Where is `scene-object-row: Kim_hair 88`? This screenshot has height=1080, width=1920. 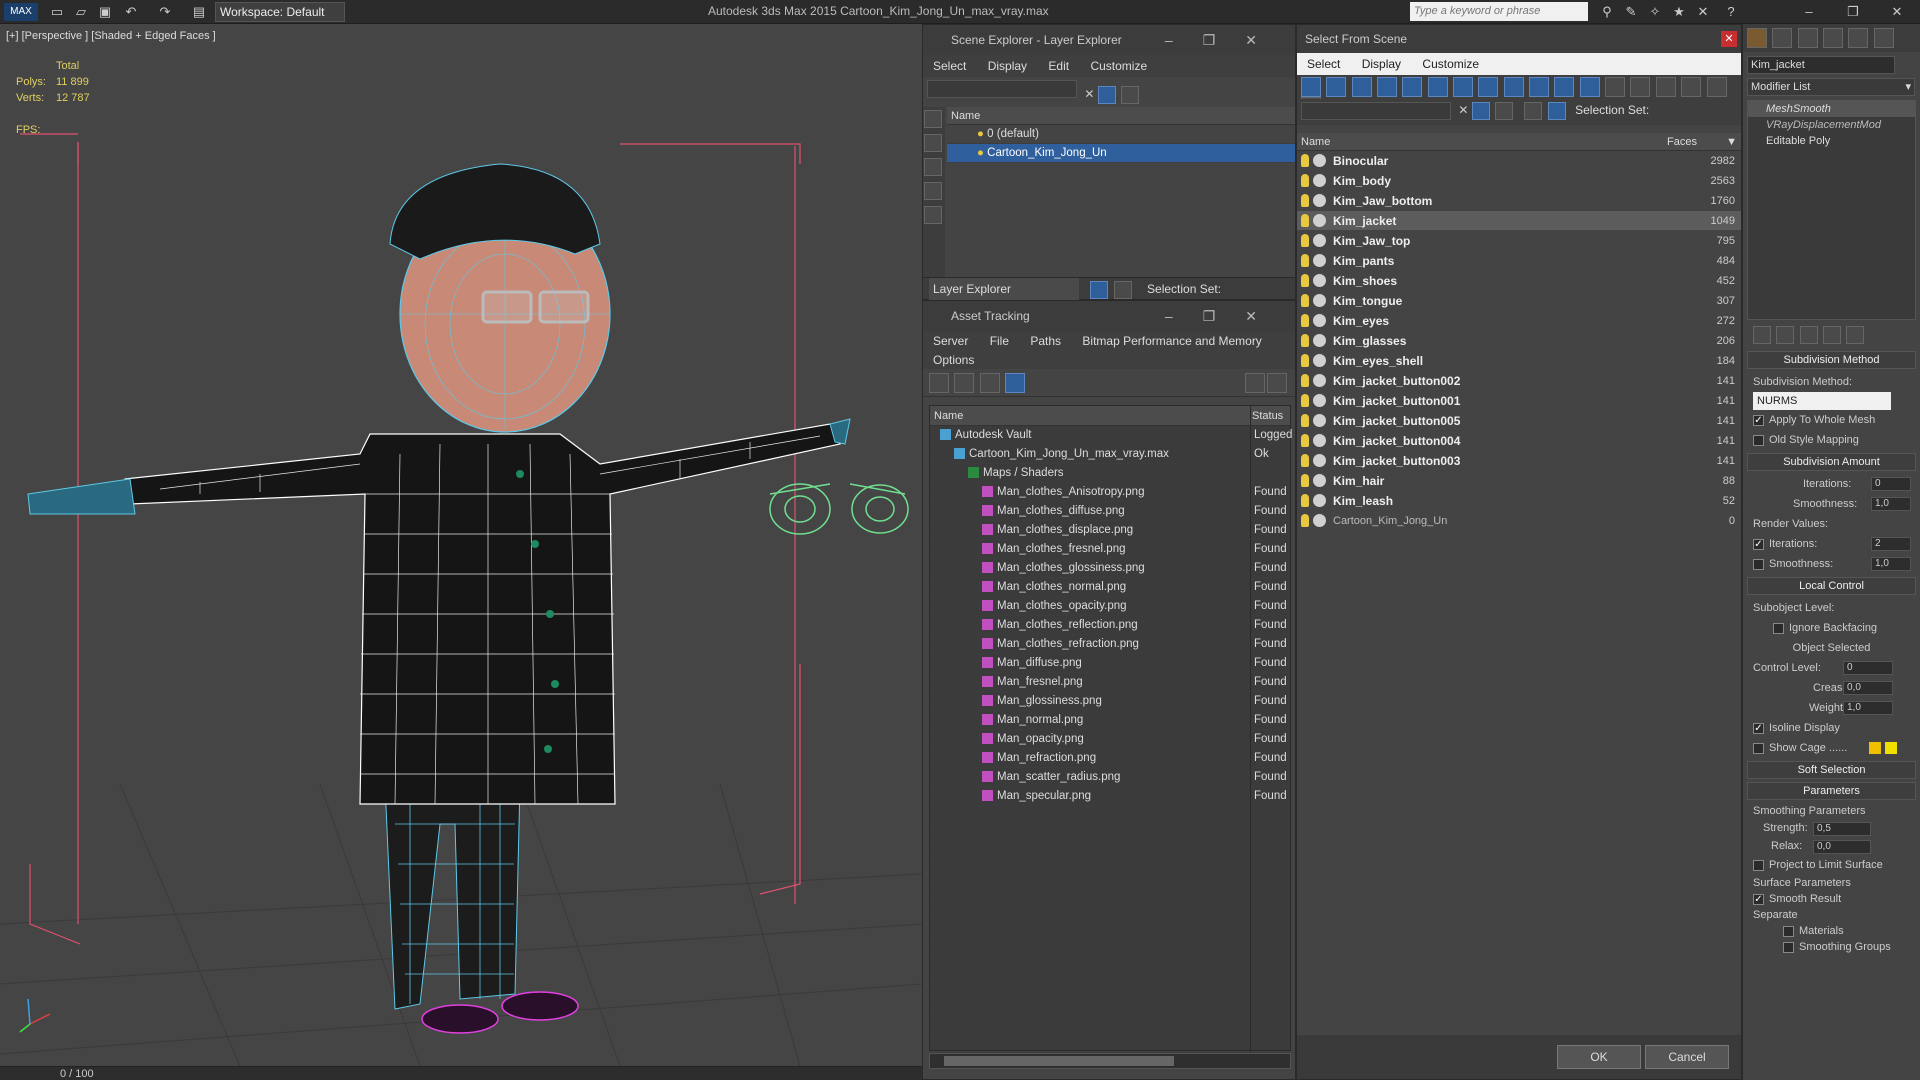
scene-object-row: Kim_hair 88 is located at coordinates (1519, 481).